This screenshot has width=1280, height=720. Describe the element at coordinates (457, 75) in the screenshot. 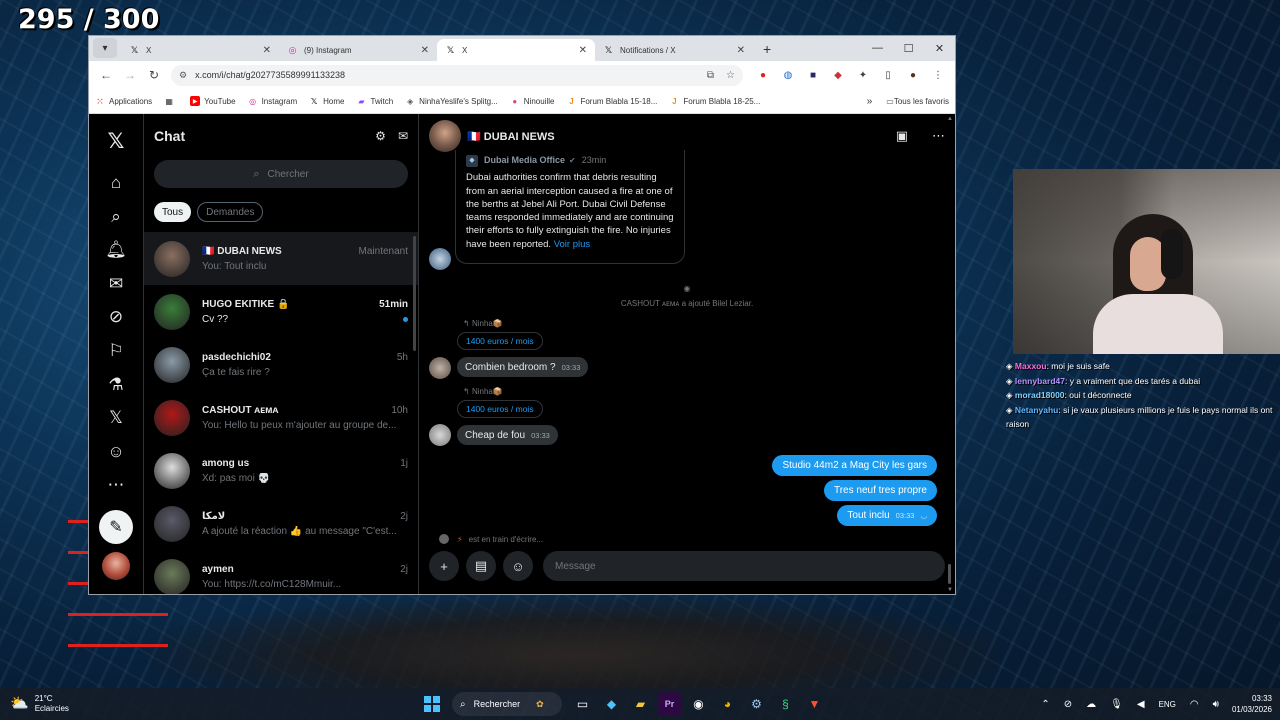

I see `address-bar: ⚙ x.com/i/chat/g2027735589991133238 ⧉ ☆` at that location.